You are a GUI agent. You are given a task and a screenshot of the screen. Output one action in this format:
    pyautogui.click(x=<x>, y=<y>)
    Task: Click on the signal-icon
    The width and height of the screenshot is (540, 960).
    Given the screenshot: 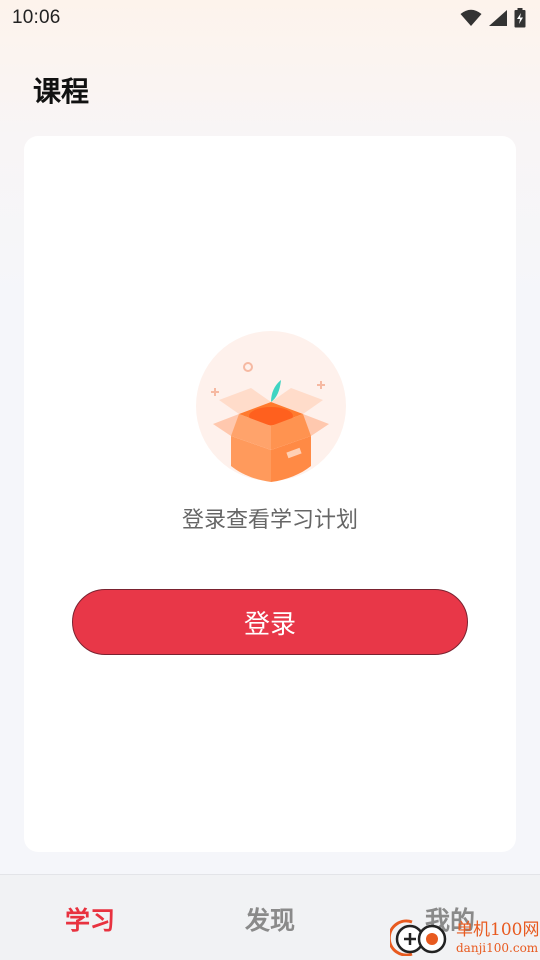 What is the action you would take?
    pyautogui.click(x=498, y=18)
    